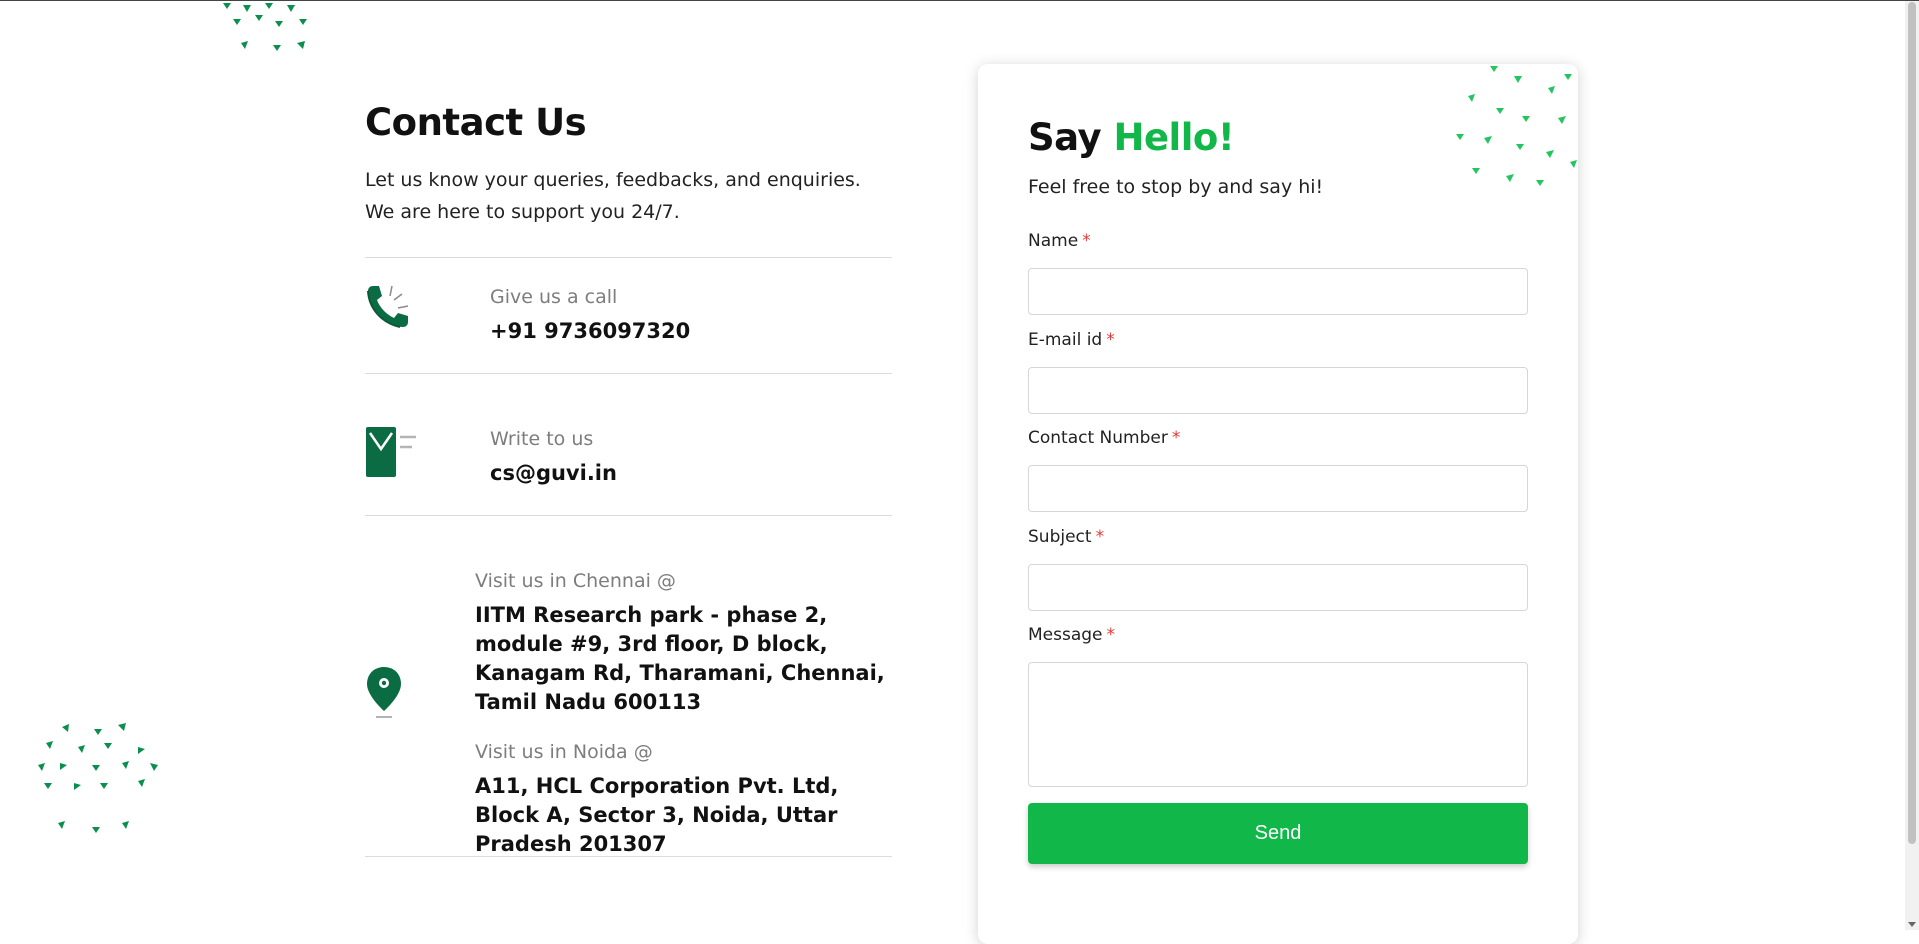 The image size is (1919, 944). I want to click on phone-number-link: +91 9736097320, so click(590, 331).